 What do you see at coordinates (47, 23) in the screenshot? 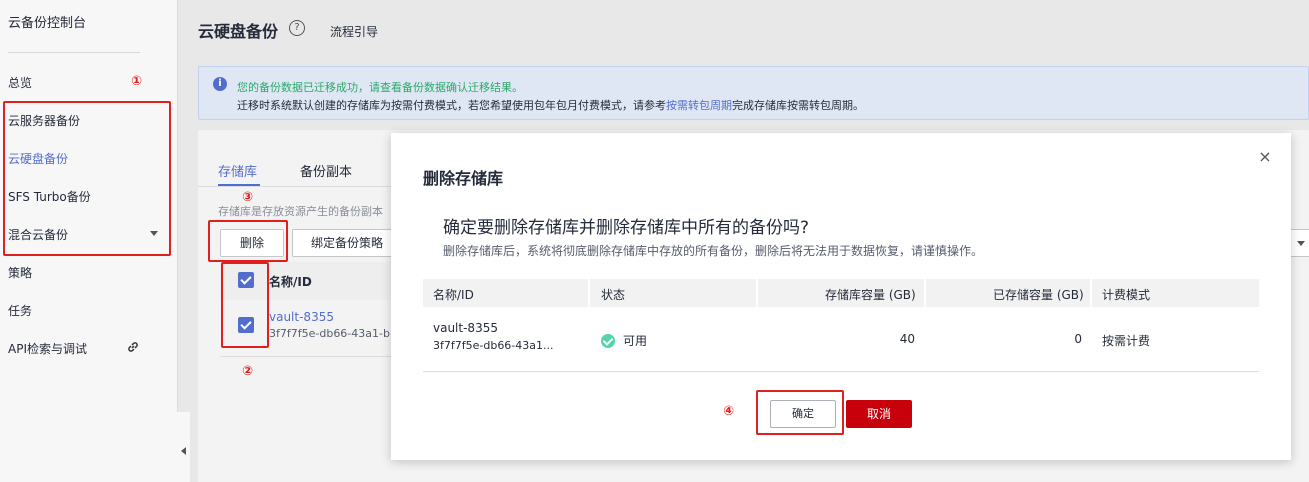
I see `console-title: 云备份控制台` at bounding box center [47, 23].